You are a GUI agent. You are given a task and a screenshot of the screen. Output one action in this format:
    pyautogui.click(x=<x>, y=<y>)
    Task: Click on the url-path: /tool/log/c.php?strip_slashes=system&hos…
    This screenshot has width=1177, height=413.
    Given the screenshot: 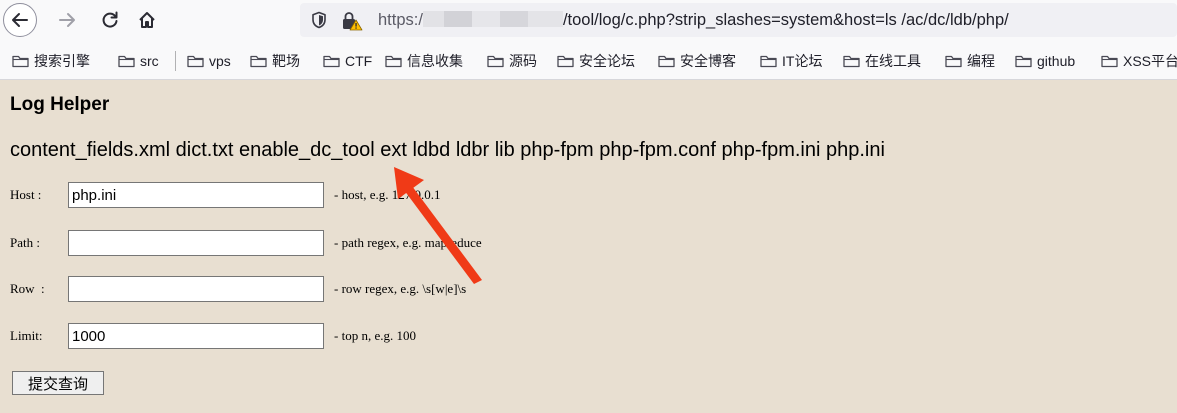 What is the action you would take?
    pyautogui.click(x=785, y=20)
    